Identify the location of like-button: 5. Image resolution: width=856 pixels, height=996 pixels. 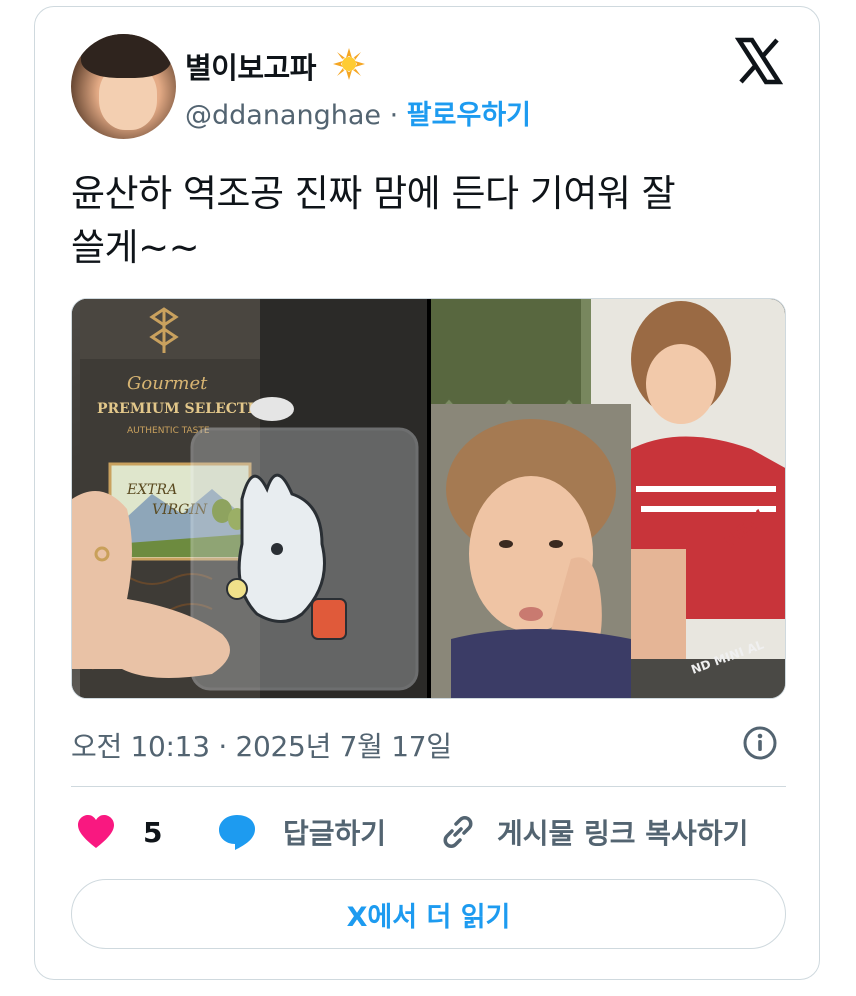
(119, 832).